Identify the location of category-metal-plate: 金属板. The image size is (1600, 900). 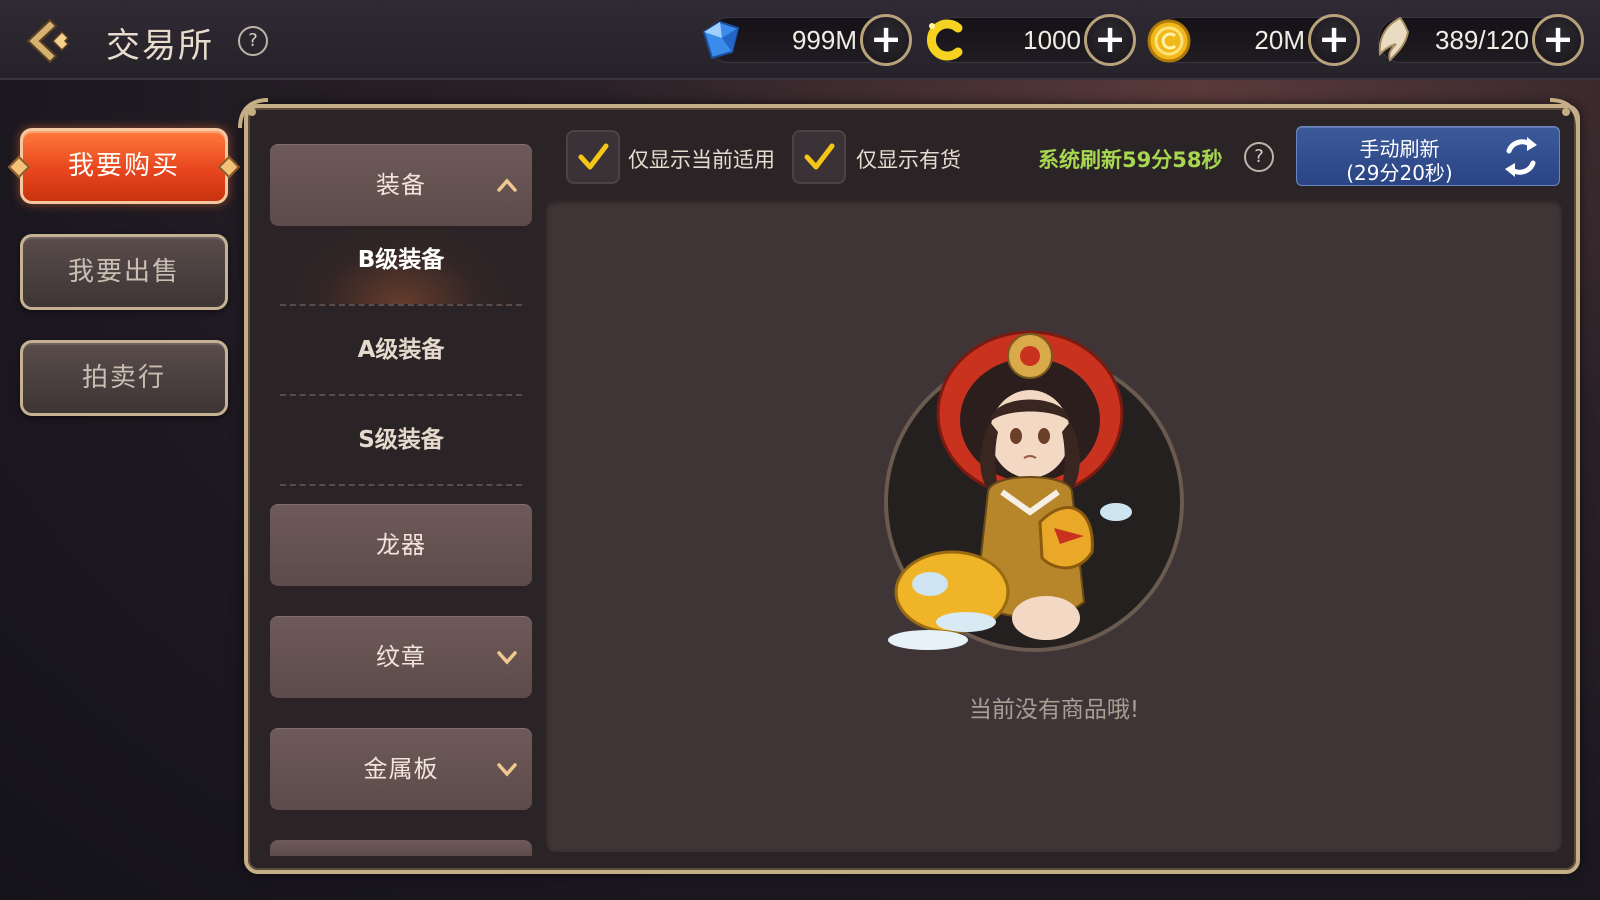
(401, 769).